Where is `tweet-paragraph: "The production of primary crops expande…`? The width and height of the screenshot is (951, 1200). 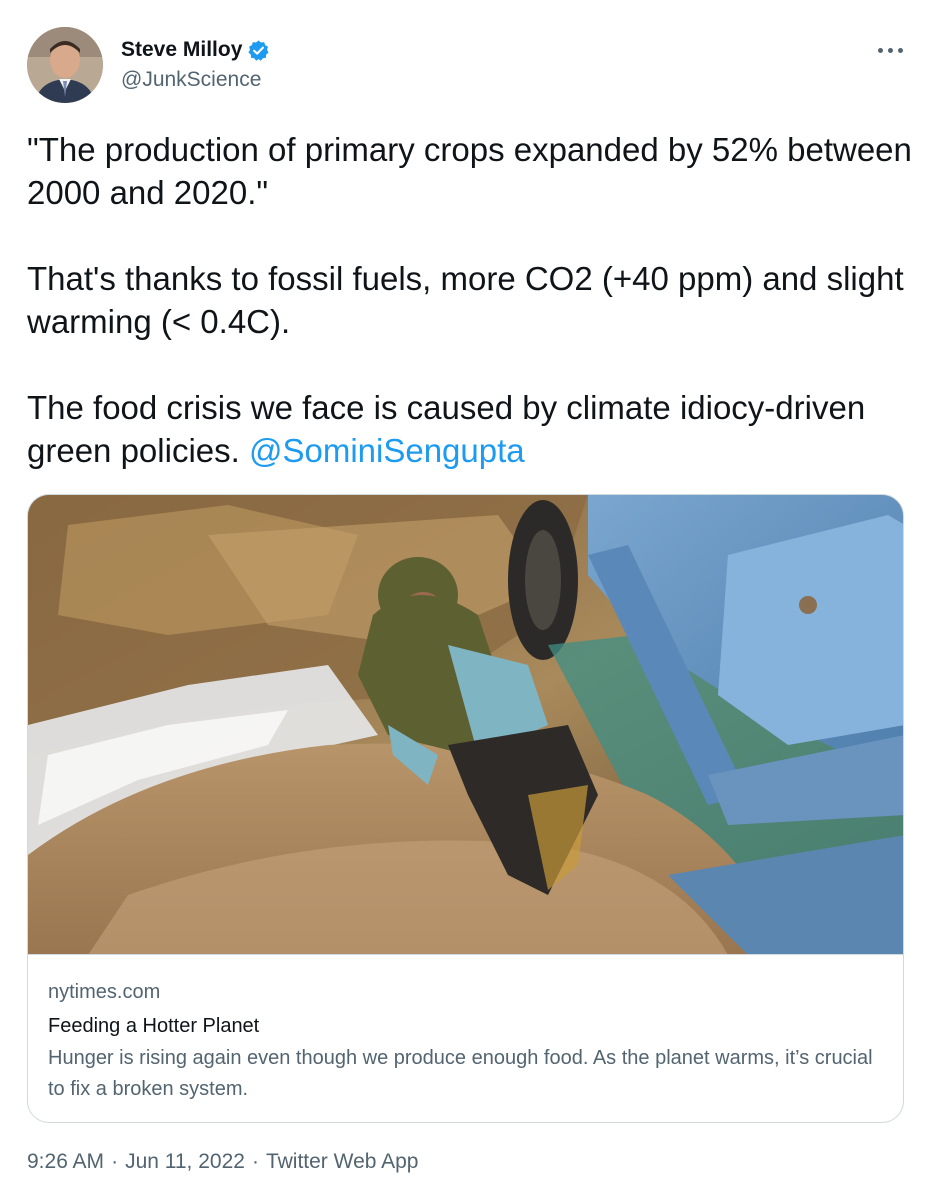 tweet-paragraph: "The production of primary crops expande… is located at coordinates (469, 171).